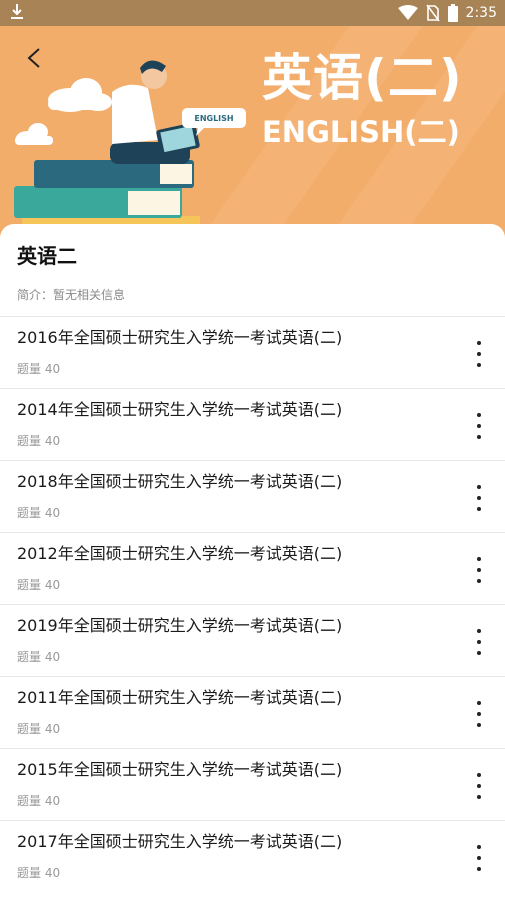  I want to click on exam-title: 2011年全国硕士研究生入学统一考试英语(二), so click(180, 697).